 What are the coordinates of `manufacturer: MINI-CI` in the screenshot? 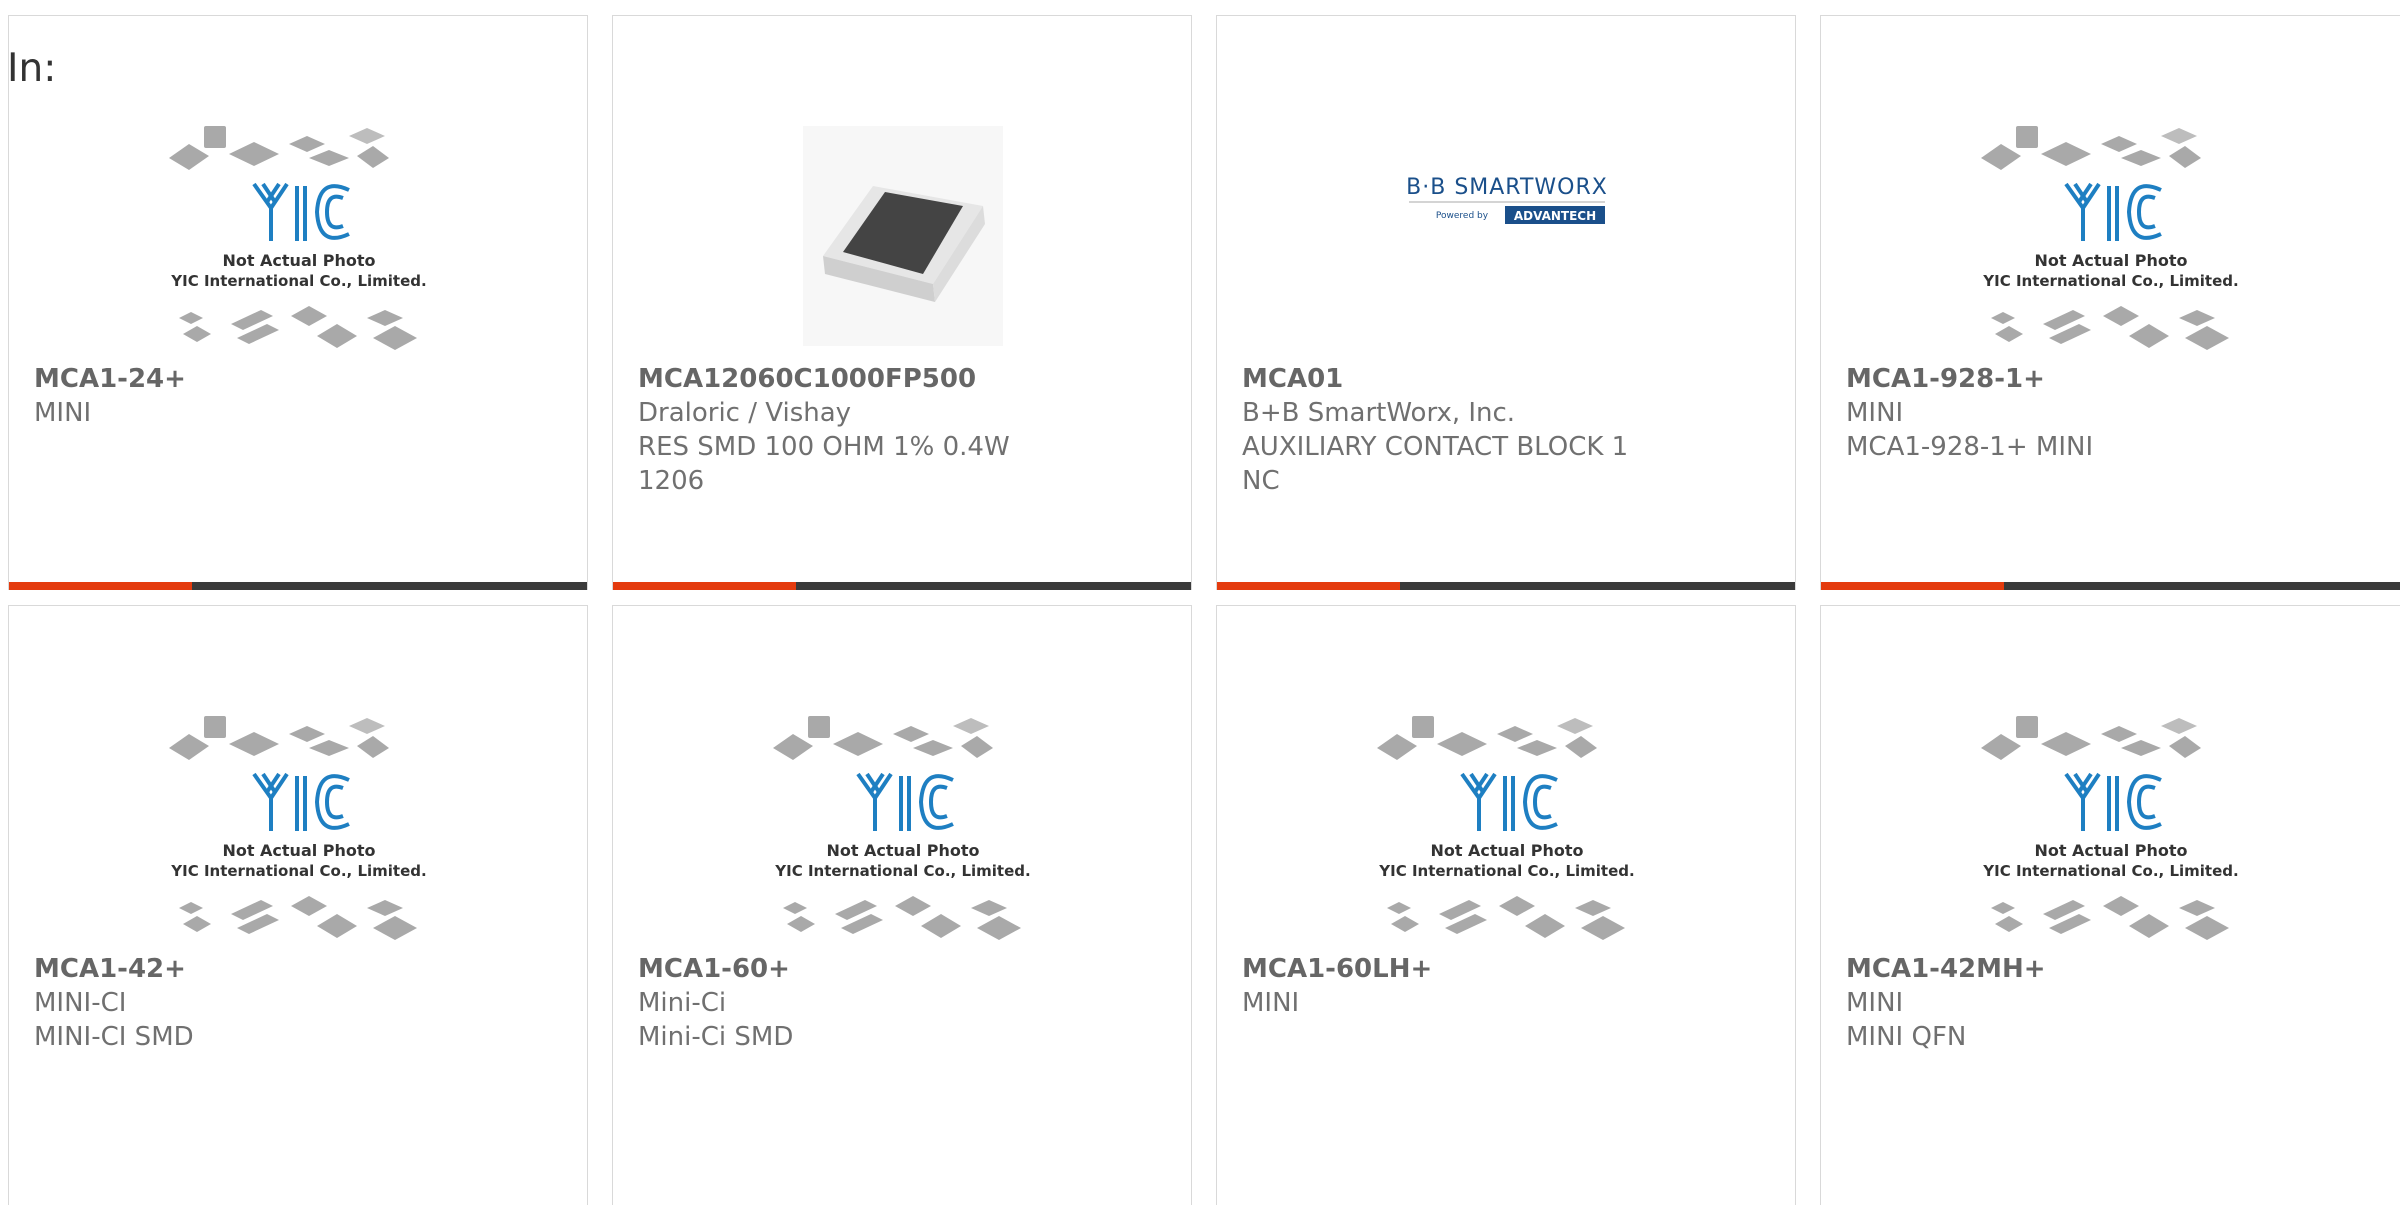 It's located at (80, 1003).